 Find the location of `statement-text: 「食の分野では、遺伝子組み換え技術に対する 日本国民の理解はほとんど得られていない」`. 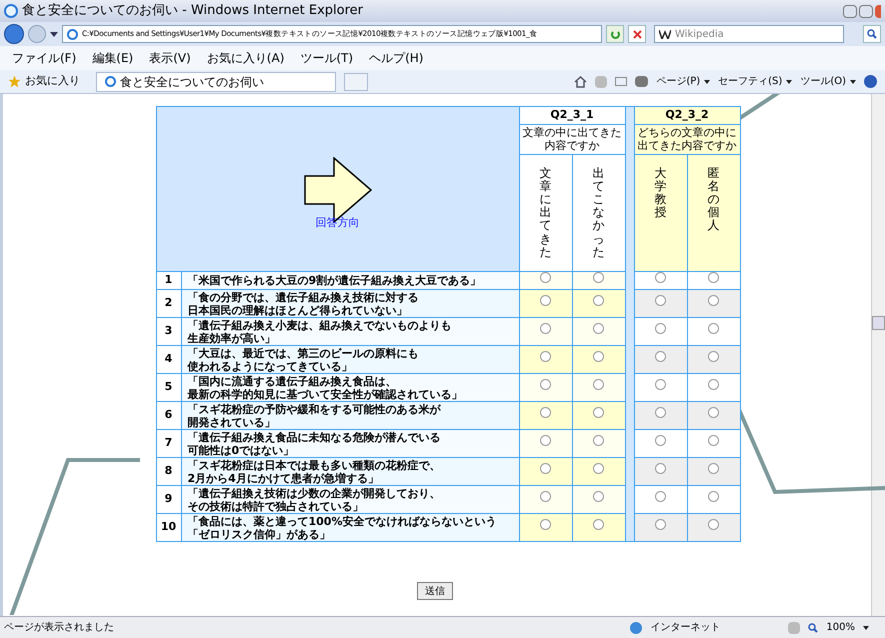

statement-text: 「食の分野では、遺伝子組み換え技術に対する 日本国民の理解はほとんど得られていない」 is located at coordinates (304, 303).